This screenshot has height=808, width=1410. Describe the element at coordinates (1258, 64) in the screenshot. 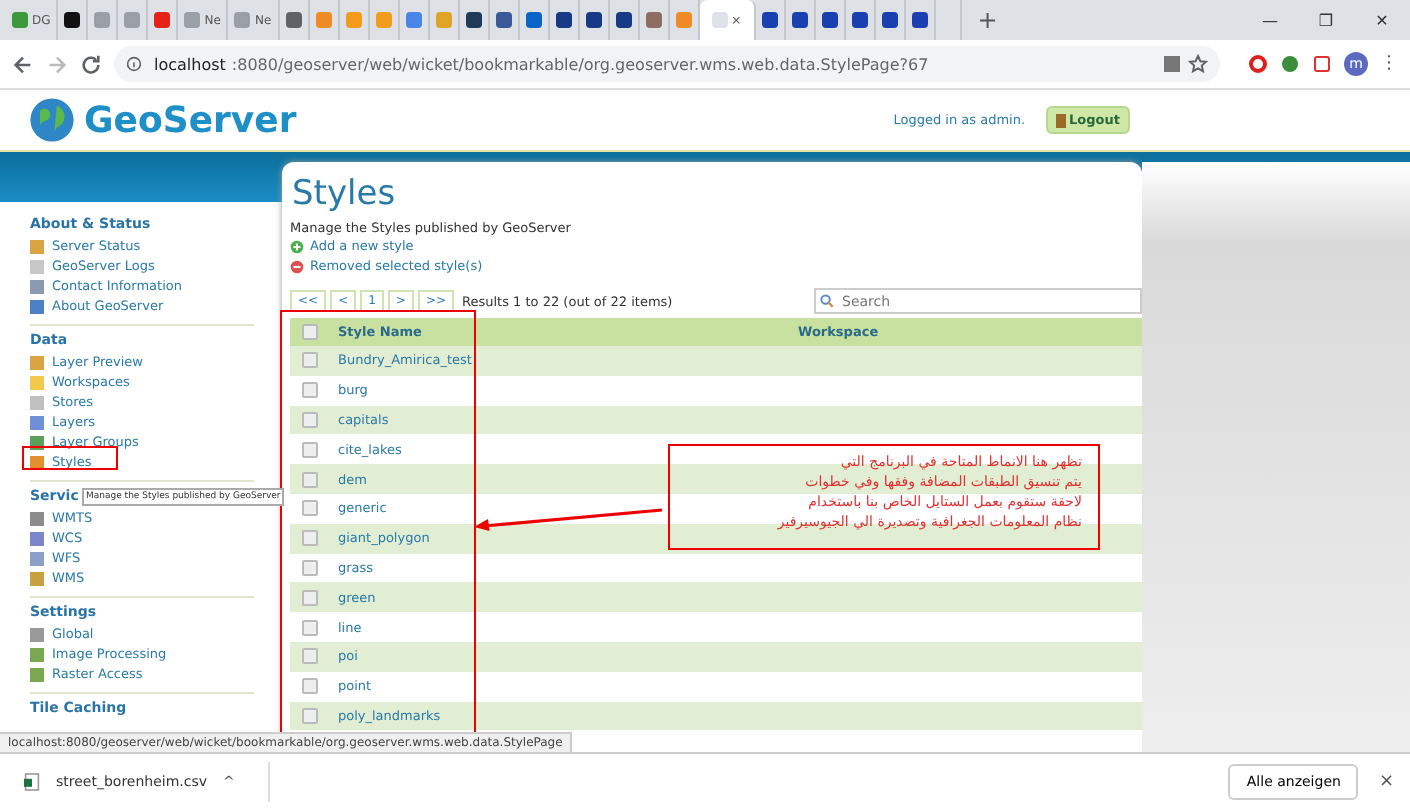

I see `ring-icon` at that location.